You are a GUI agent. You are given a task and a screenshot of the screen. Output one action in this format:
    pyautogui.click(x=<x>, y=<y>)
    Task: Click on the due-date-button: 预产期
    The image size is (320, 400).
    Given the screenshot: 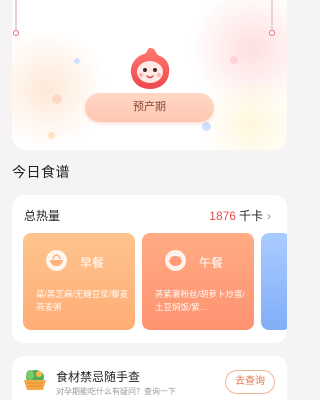 What is the action you would take?
    pyautogui.click(x=149, y=107)
    